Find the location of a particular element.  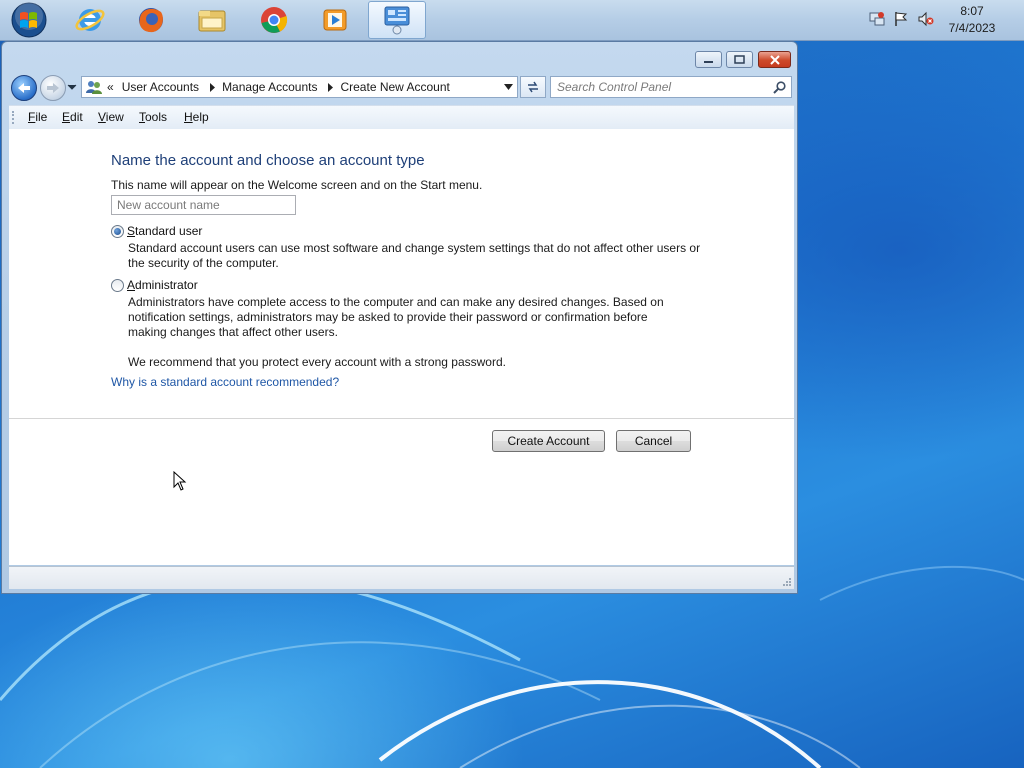

breadcrumb-overflow: « is located at coordinates (110, 87).